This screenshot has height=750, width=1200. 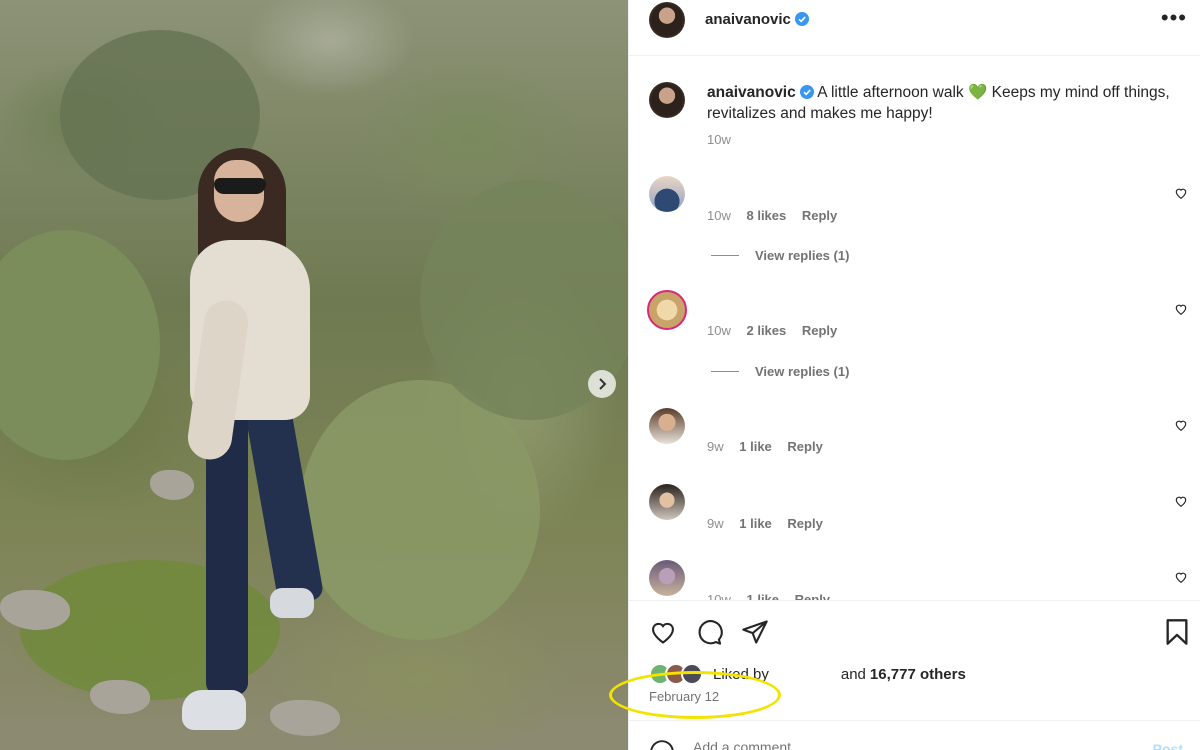 I want to click on comment-meta: 10w 2 likes Reply, so click(x=778, y=330).